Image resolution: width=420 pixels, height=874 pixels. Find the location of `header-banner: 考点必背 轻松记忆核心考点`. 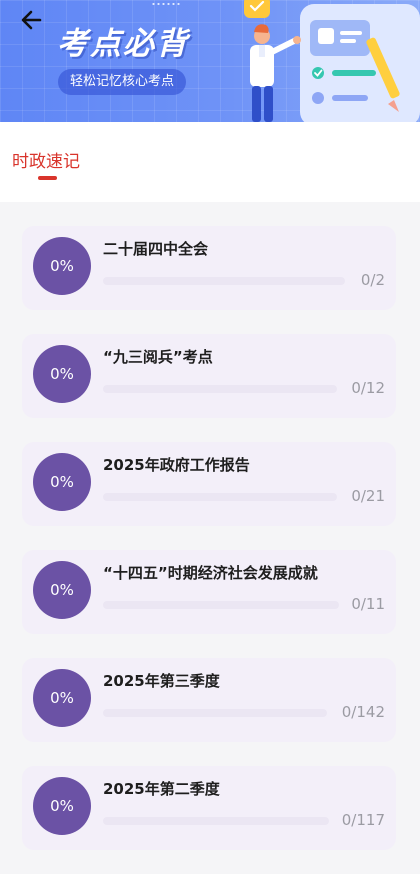

header-banner: 考点必背 轻松记忆核心考点 is located at coordinates (210, 61).